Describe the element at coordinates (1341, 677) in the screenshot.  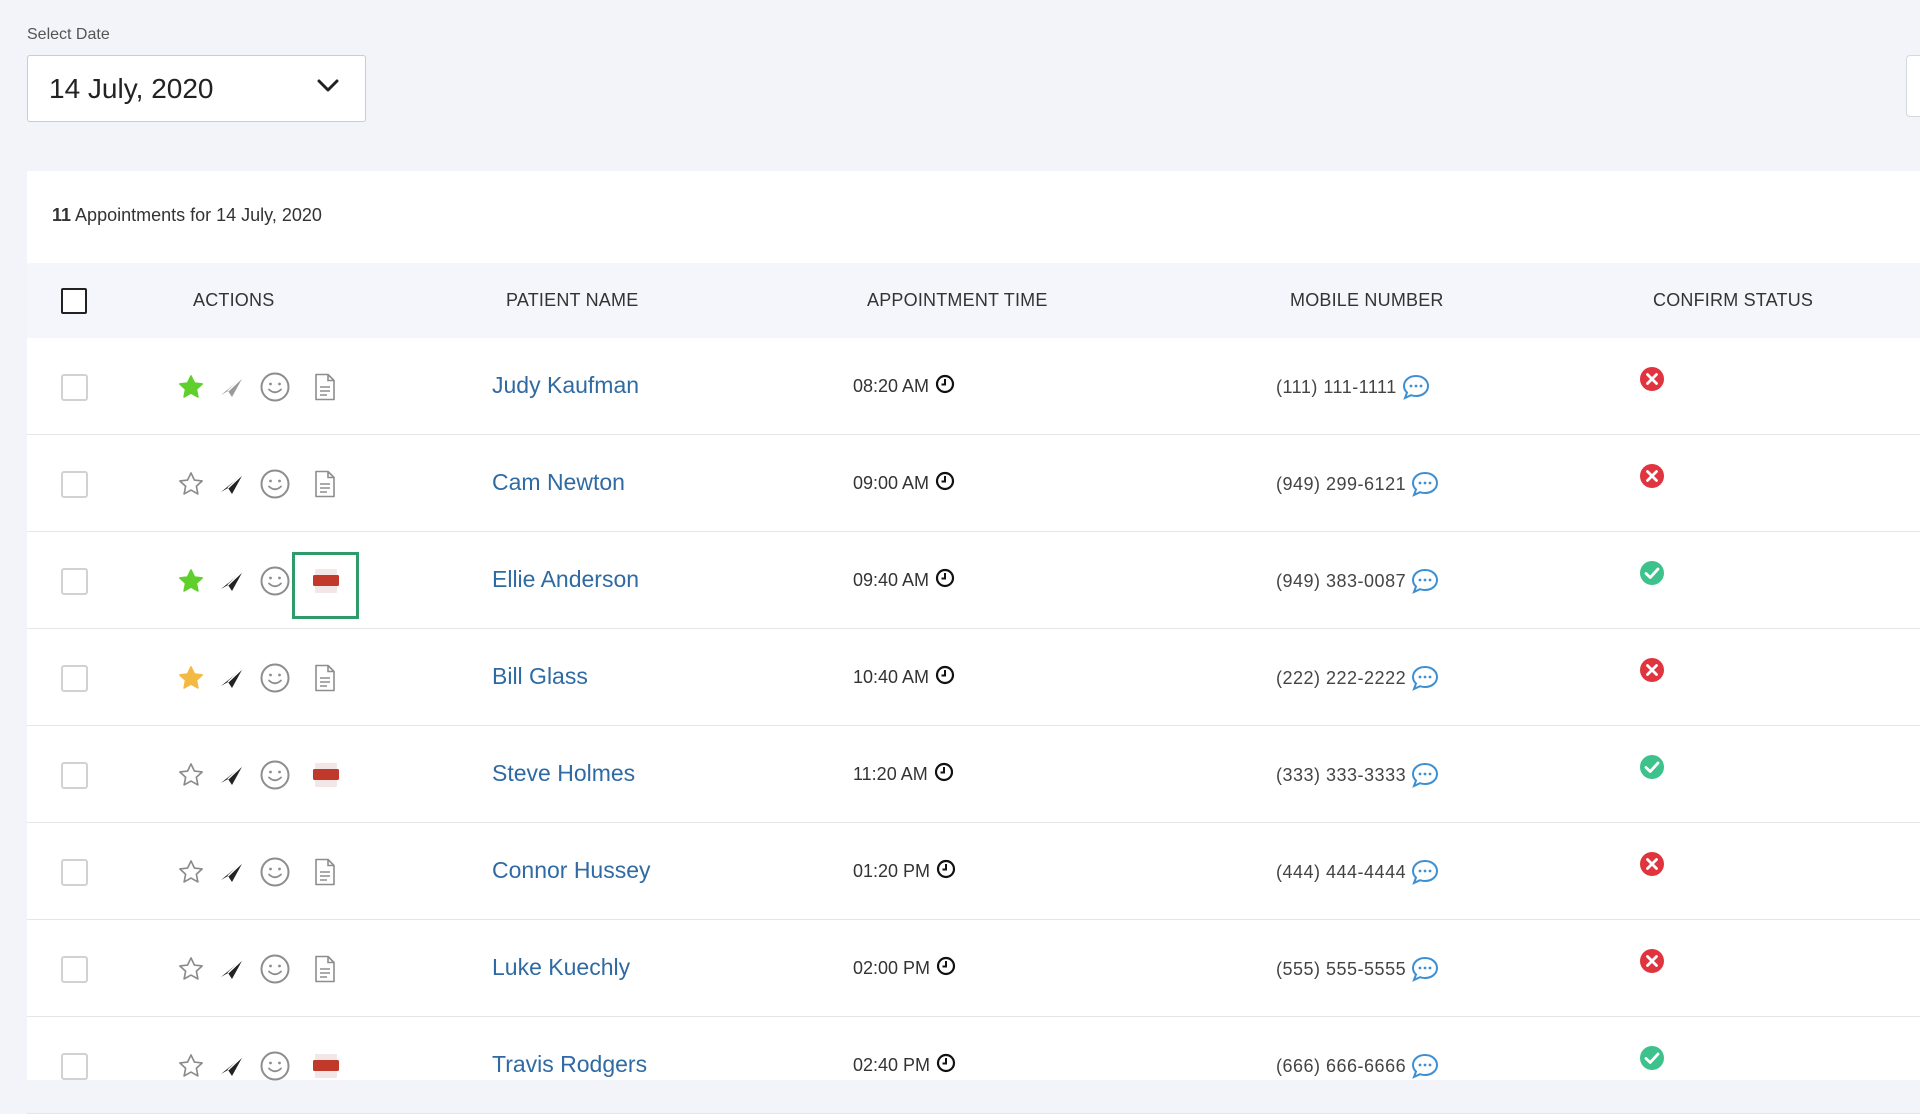
I see `mobile-number-text: (222) 222-2222` at that location.